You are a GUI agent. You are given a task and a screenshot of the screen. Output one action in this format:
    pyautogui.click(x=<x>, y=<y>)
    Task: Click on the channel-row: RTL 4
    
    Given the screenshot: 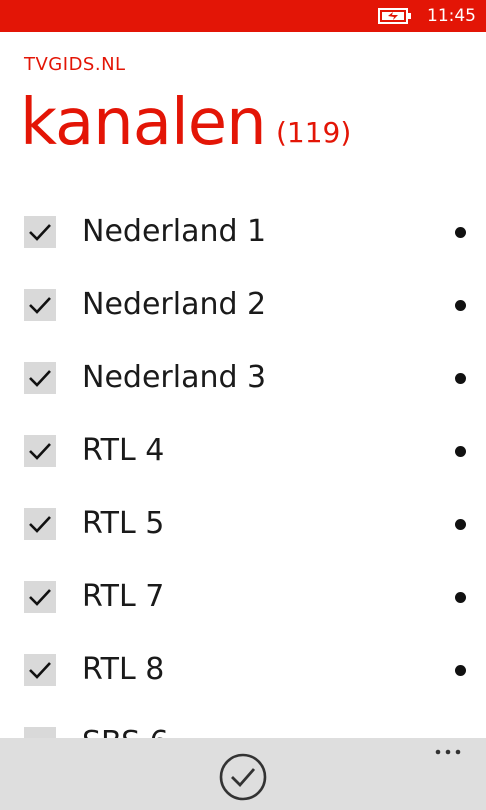 What is the action you would take?
    pyautogui.click(x=243, y=451)
    